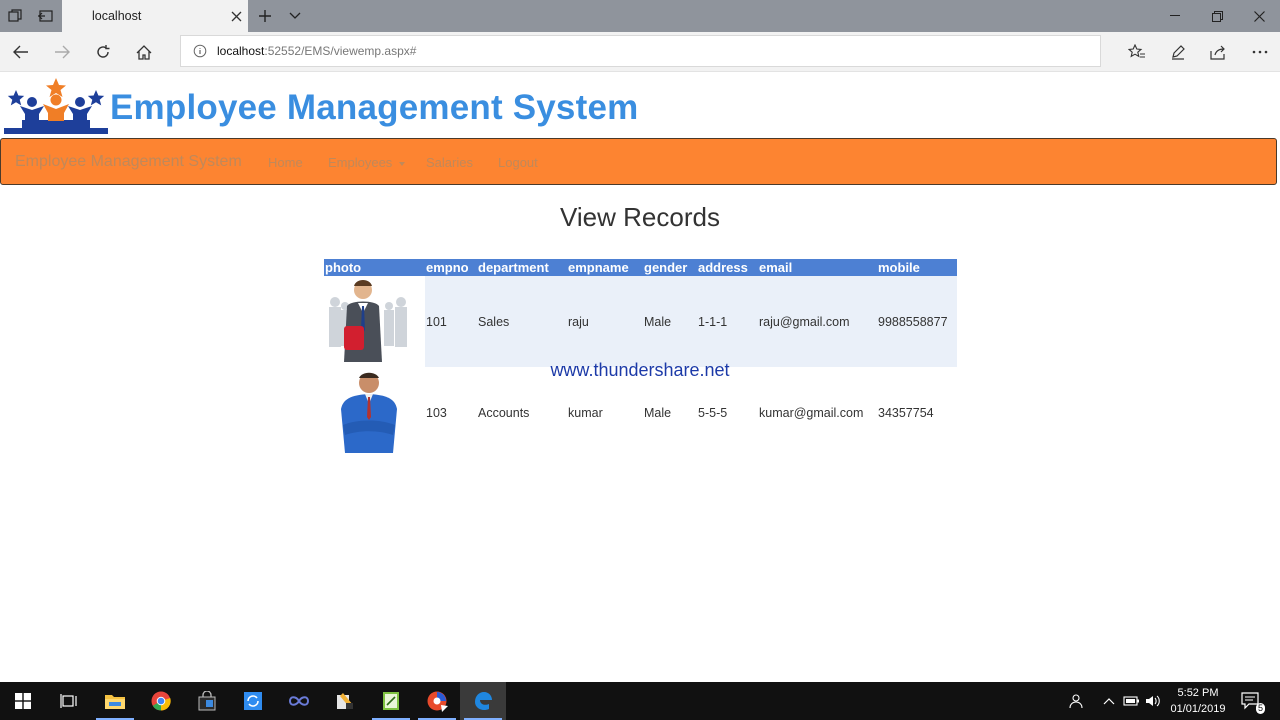 This screenshot has width=1280, height=720. What do you see at coordinates (1198, 693) in the screenshot?
I see `clock-time: 5:52 PM` at bounding box center [1198, 693].